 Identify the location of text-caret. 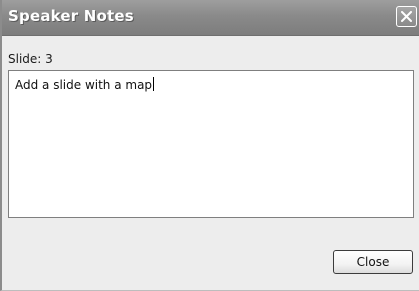
(154, 84).